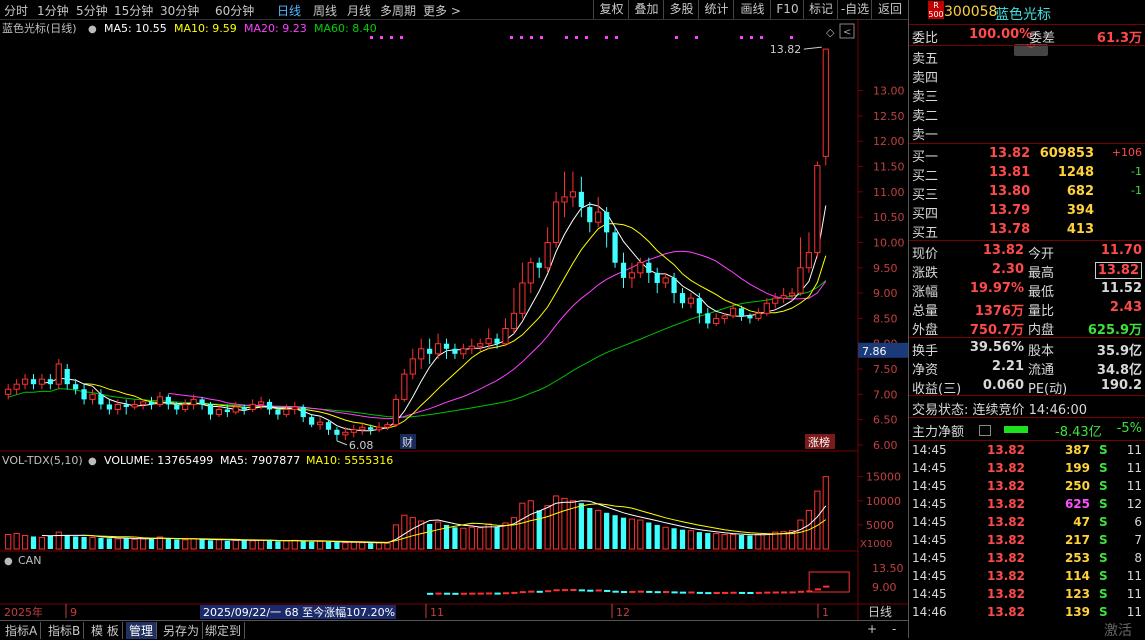  Describe the element at coordinates (820, 9) in the screenshot. I see `toolbar-button-6: 标记` at that location.